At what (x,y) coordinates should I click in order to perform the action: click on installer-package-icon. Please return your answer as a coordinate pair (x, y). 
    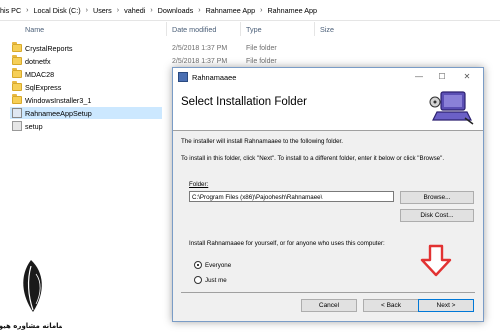
    Looking at the image, I should click on (17, 113).